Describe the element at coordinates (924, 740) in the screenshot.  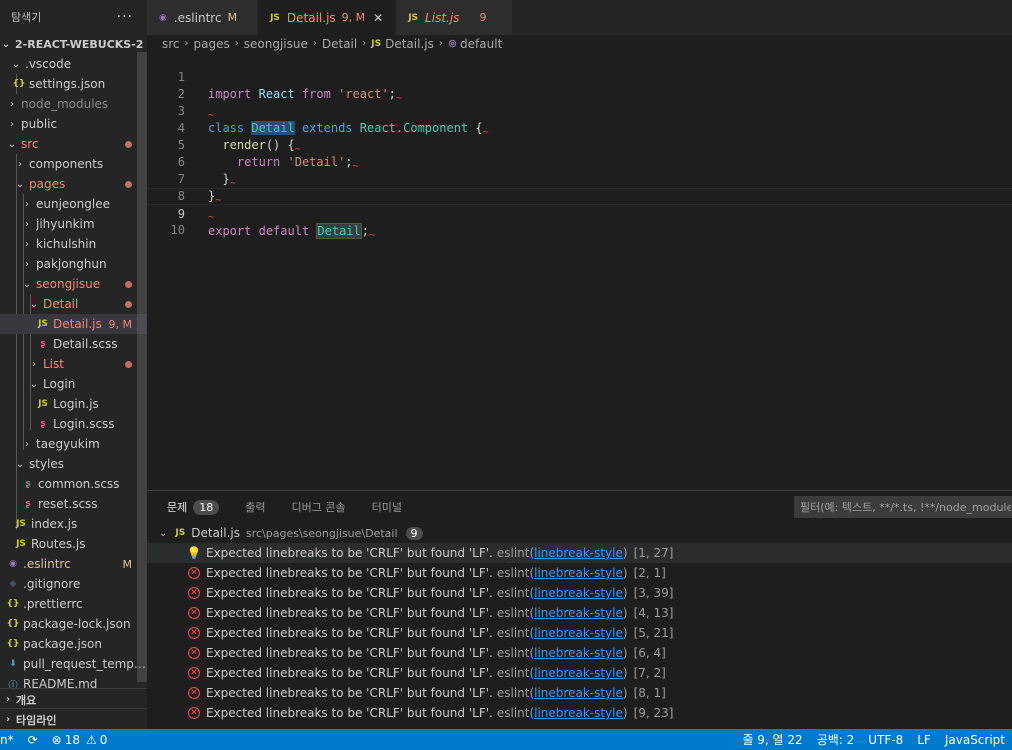
I see `end-of-line: LF` at that location.